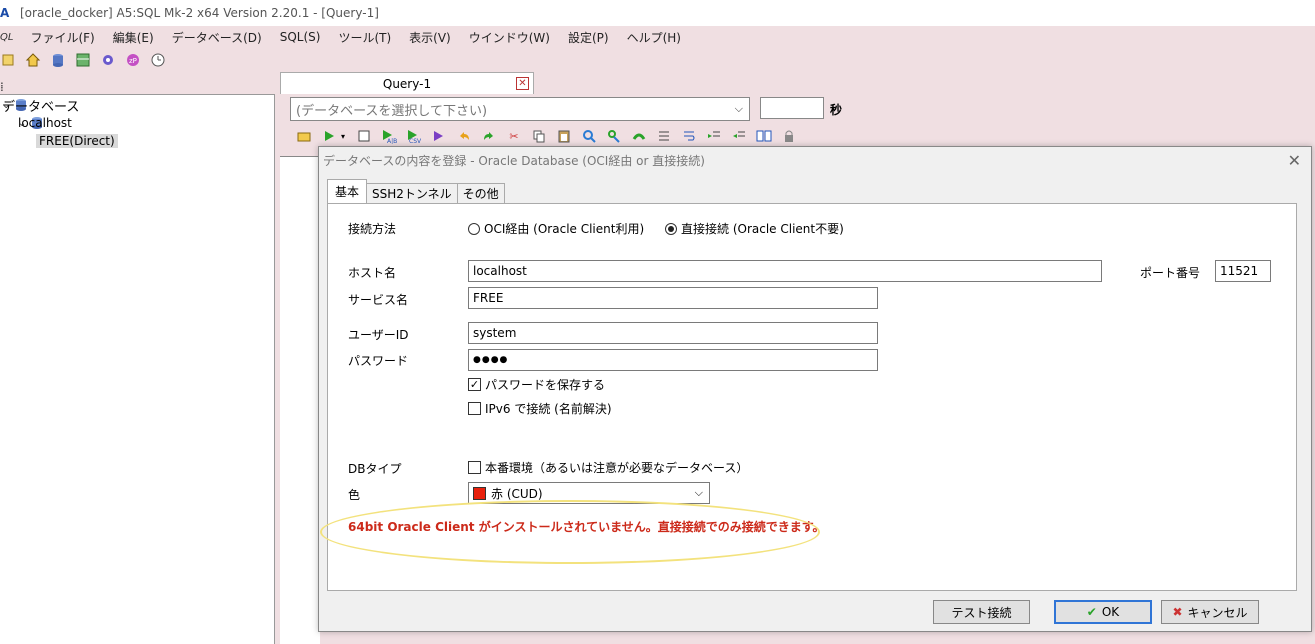 The height and width of the screenshot is (644, 1315). What do you see at coordinates (657, 60) in the screenshot?
I see `main-toolbar: zP` at bounding box center [657, 60].